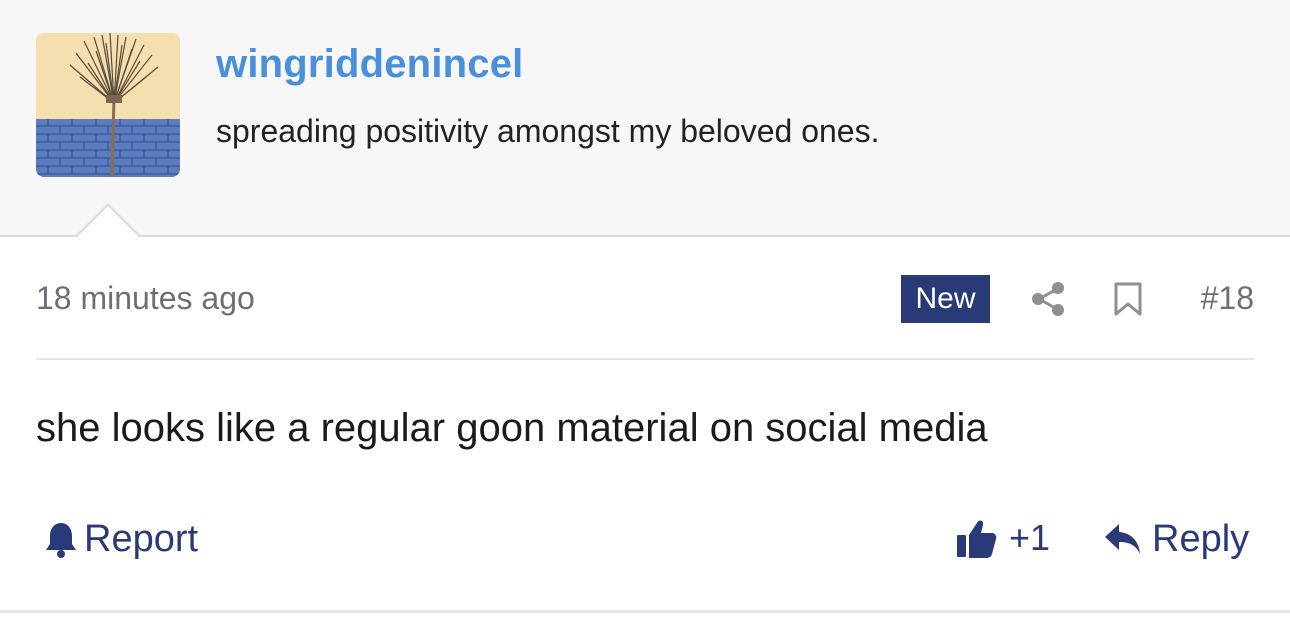 The image size is (1290, 631). Describe the element at coordinates (1222, 298) in the screenshot. I see `post-number-link: #18` at that location.